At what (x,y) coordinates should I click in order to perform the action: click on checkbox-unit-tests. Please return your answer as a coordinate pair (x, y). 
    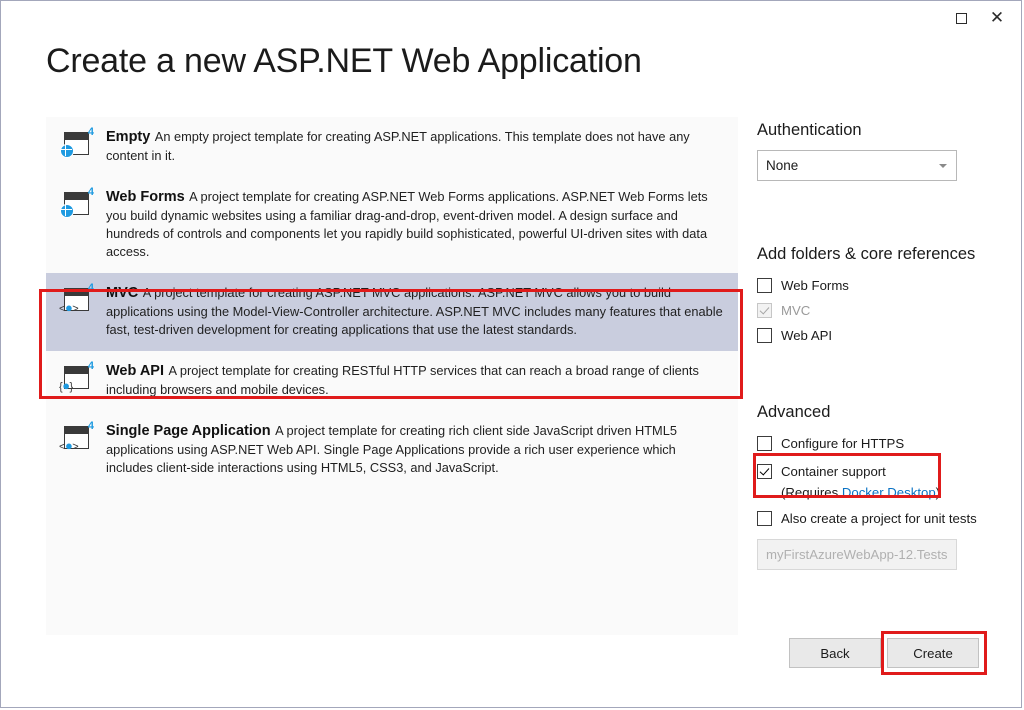
    Looking at the image, I should click on (764, 518).